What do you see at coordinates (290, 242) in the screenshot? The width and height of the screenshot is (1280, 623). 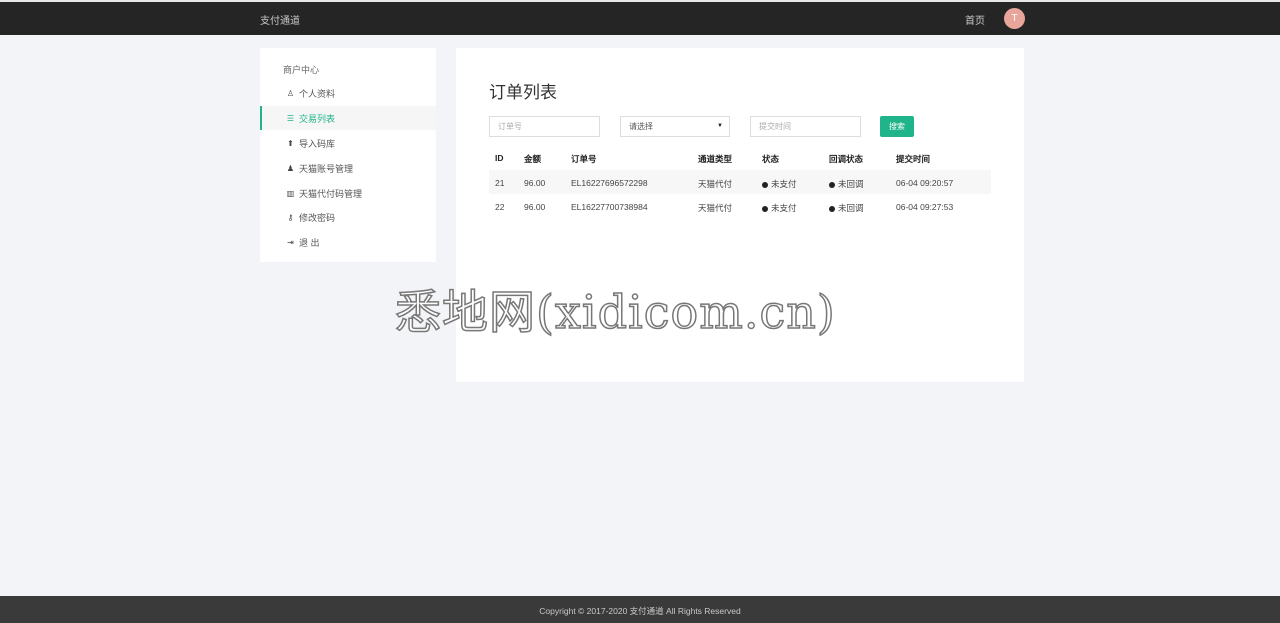 I see `sign-out-icon: ⇥` at bounding box center [290, 242].